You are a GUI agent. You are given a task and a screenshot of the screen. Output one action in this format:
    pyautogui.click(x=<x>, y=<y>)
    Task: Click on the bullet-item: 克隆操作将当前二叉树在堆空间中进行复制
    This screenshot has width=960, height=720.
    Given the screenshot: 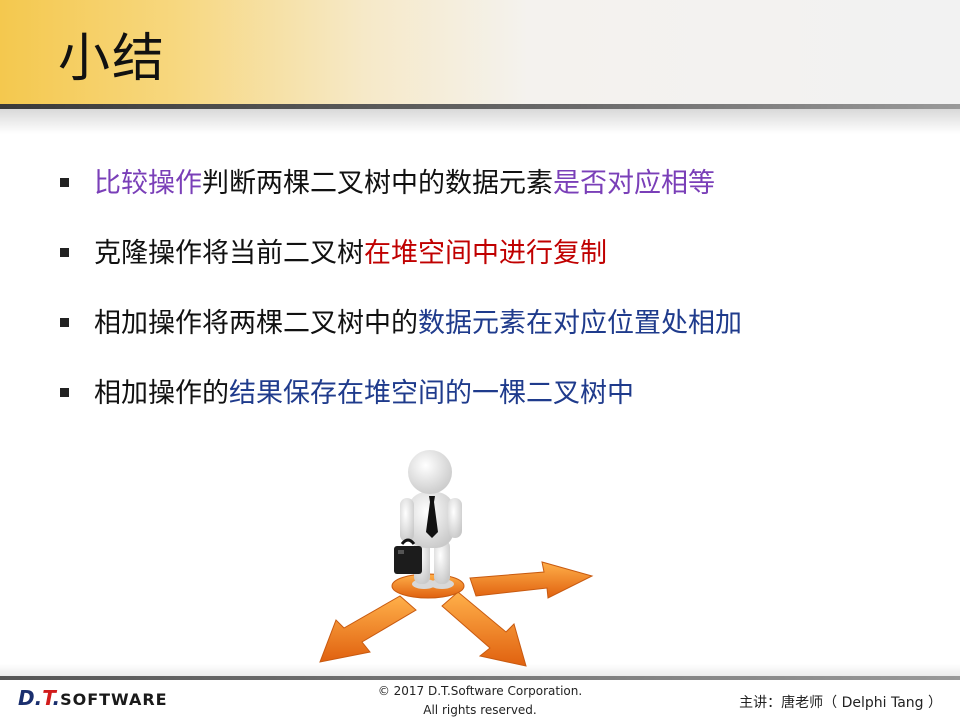 What is the action you would take?
    pyautogui.click(x=500, y=265)
    